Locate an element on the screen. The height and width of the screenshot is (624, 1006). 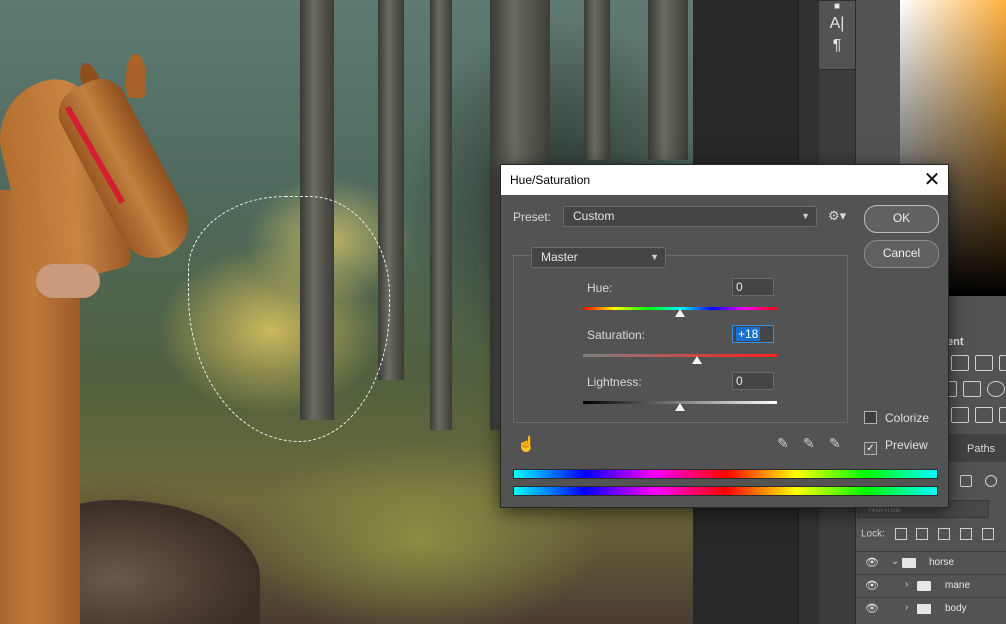
adjustments-panel-header: ent is located at coordinates (955, 342).